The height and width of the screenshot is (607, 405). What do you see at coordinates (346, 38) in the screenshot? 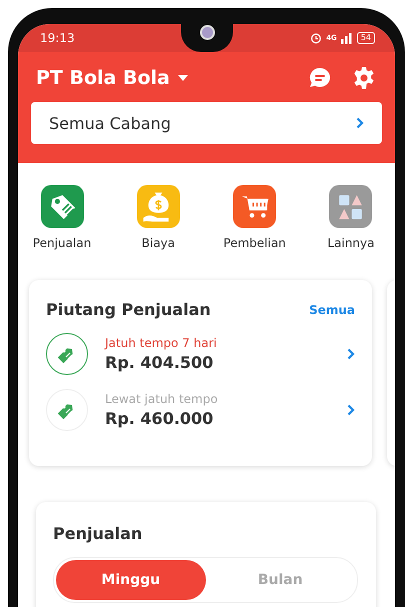
I see `signal-icon` at bounding box center [346, 38].